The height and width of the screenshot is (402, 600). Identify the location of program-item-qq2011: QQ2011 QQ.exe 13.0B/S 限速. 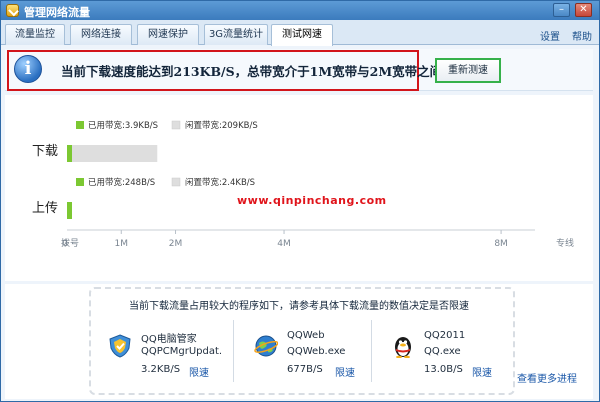
(456, 354).